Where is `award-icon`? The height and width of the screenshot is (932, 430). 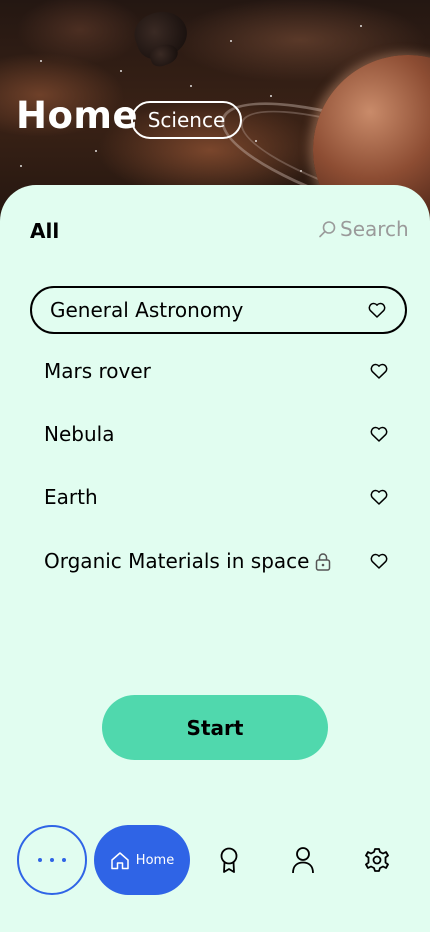
award-icon is located at coordinates (229, 860).